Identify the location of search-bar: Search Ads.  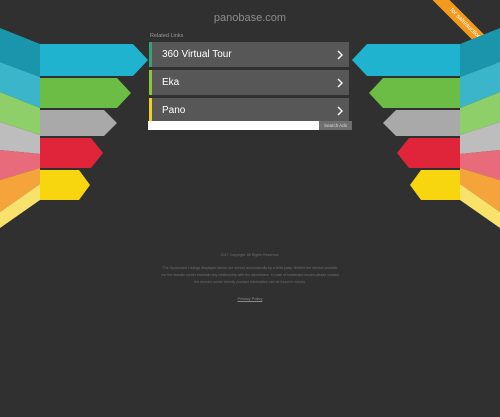
(250, 125).